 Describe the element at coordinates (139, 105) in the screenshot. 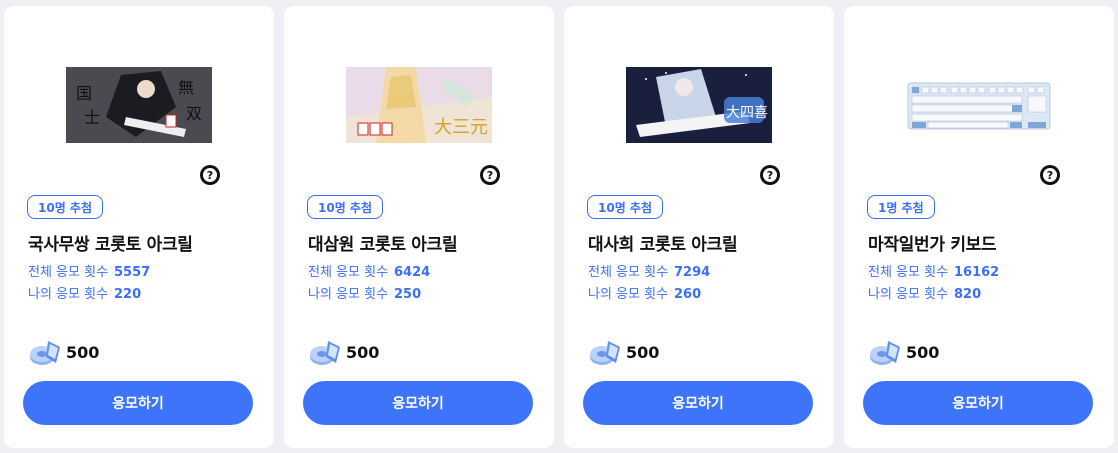

I see `prize-image: 国 士 無 双` at that location.